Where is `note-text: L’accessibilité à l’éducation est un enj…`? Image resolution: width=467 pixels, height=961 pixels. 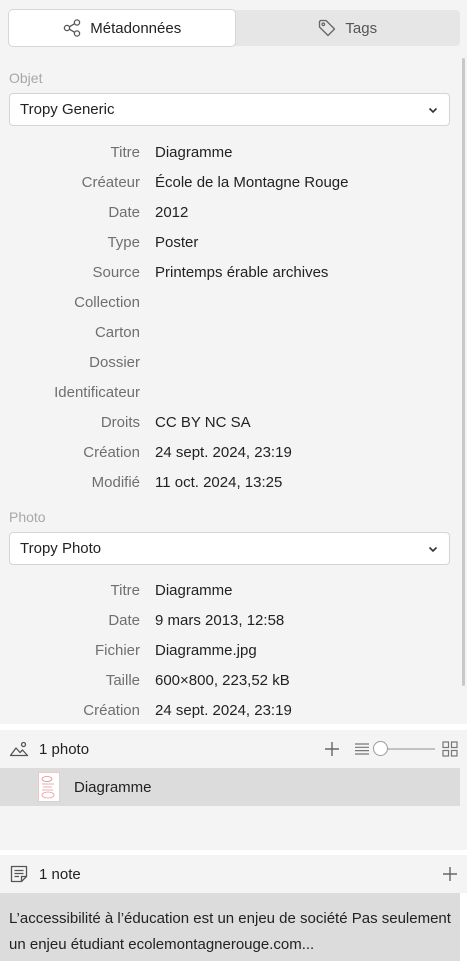
note-text: L’accessibilité à l’éducation est un enj… is located at coordinates (230, 931).